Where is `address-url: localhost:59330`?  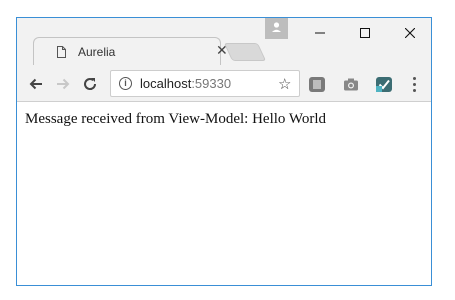
address-url: localhost:59330 is located at coordinates (185, 83).